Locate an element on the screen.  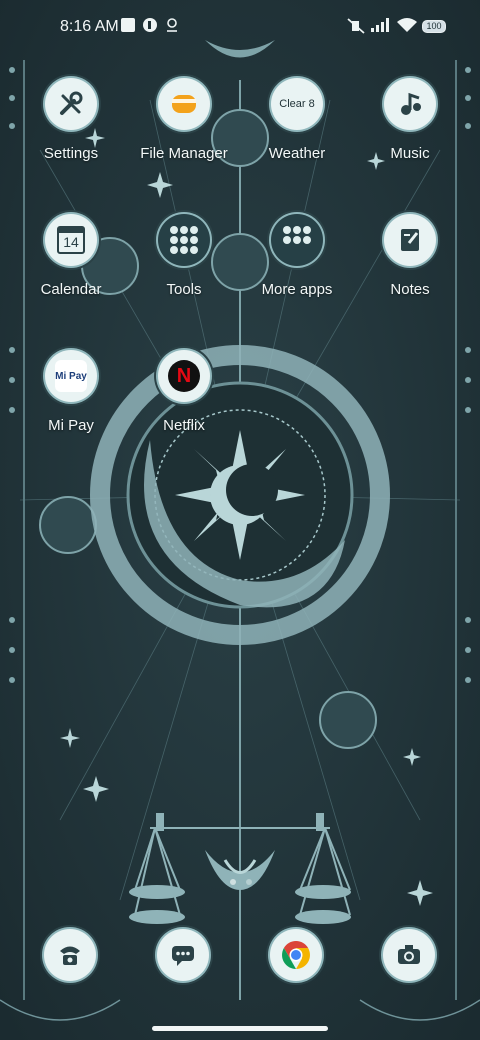
app-label: Weather is located at coordinates (297, 153).